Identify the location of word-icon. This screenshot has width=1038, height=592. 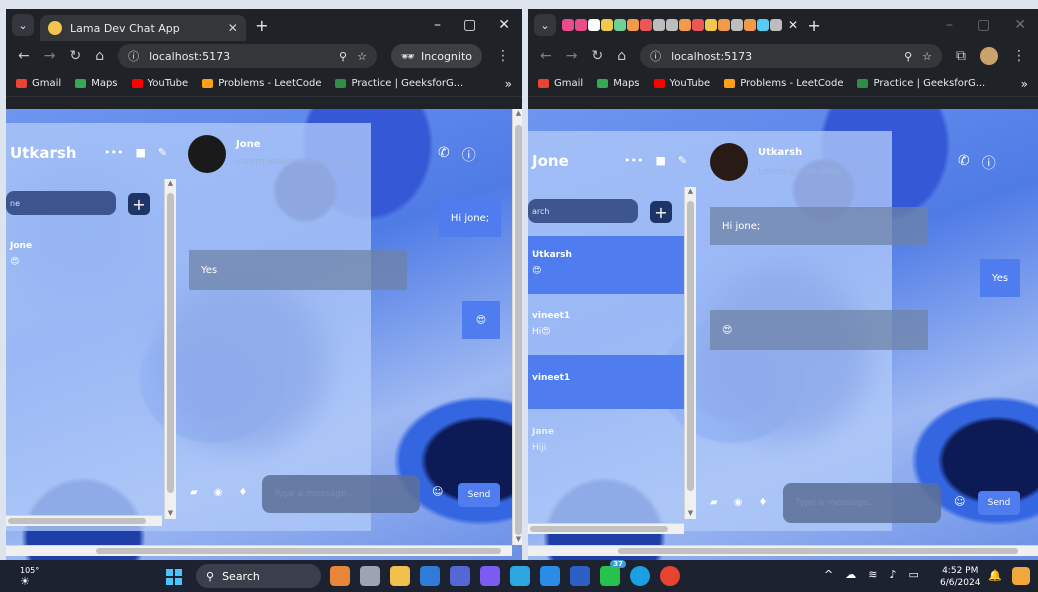
(580, 576).